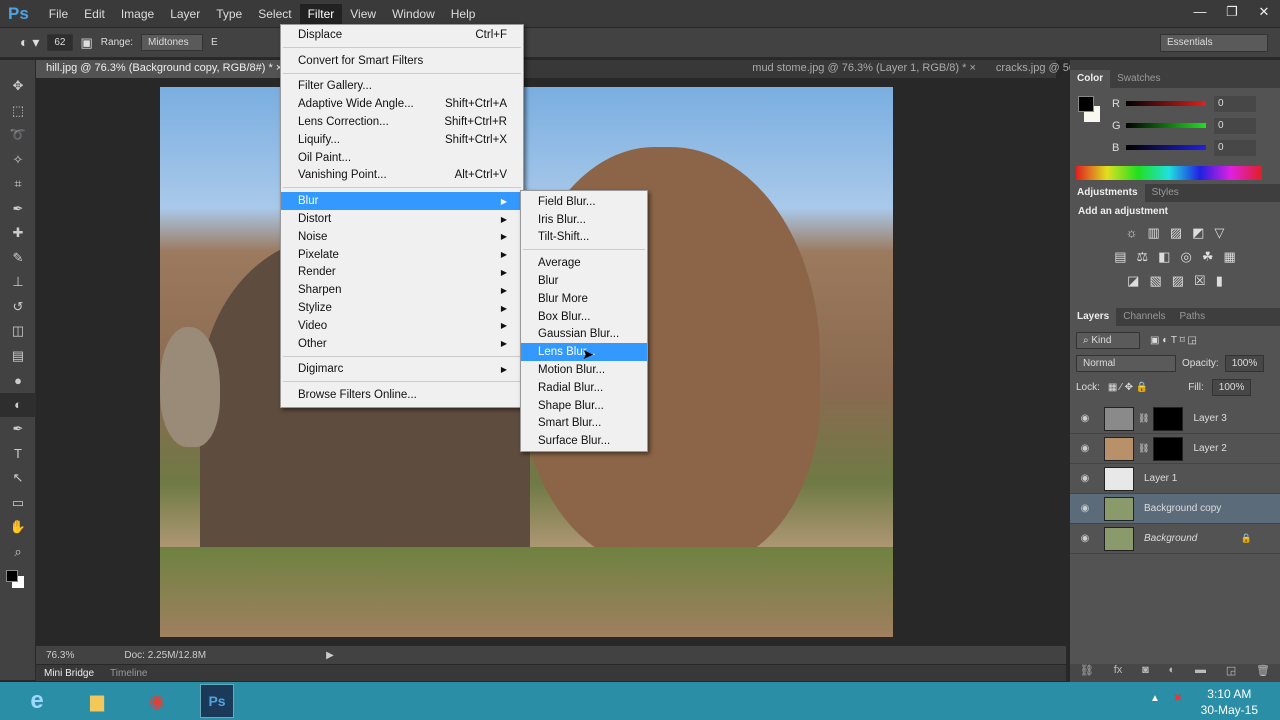 The width and height of the screenshot is (1280, 720). Describe the element at coordinates (402, 308) in the screenshot. I see `menu-item-stylize: Stylize ▶` at that location.